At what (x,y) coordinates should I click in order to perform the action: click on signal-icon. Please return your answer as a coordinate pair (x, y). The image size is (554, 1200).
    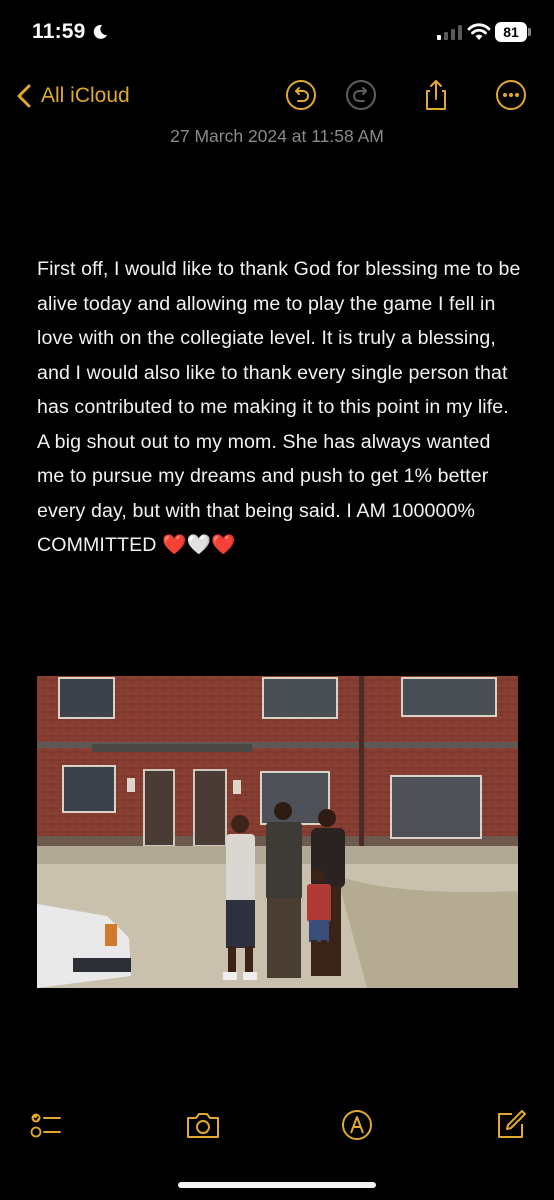
    Looking at the image, I should click on (449, 32).